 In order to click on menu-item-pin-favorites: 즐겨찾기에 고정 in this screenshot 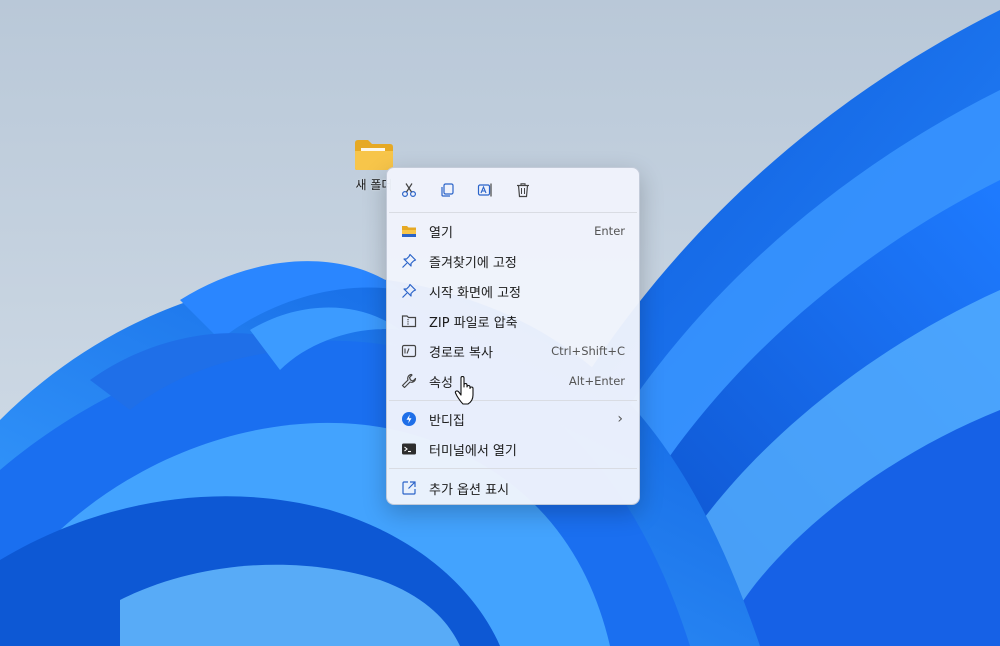, I will do `click(513, 261)`.